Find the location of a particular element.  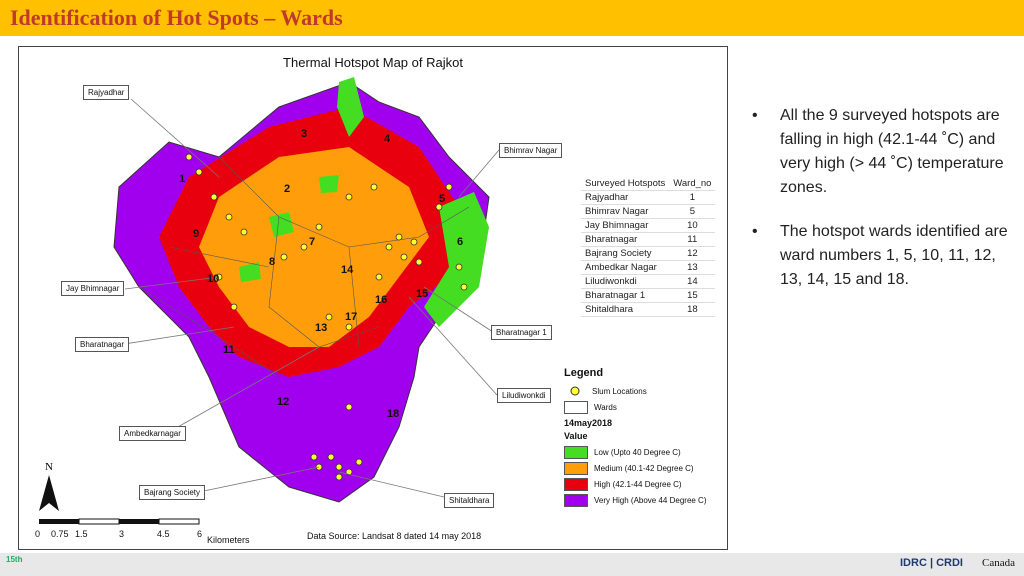

ward-number: 1 is located at coordinates (182, 179).